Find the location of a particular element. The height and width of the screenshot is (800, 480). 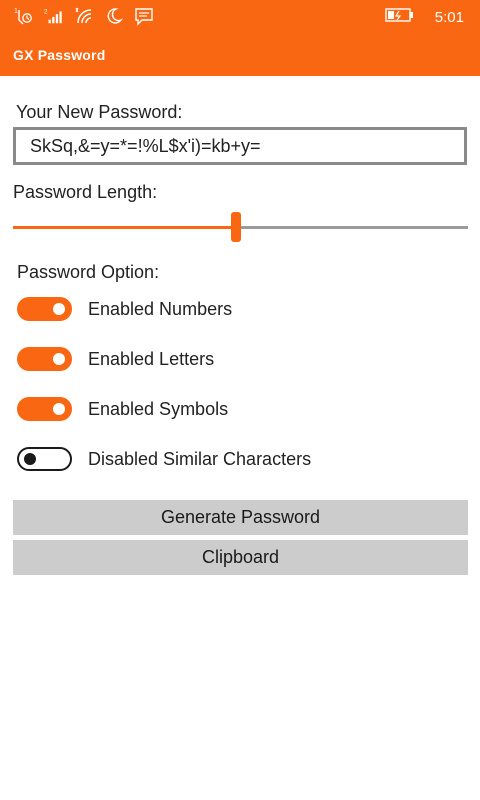

numbers-option-label: Enabled Numbers is located at coordinates (160, 308).